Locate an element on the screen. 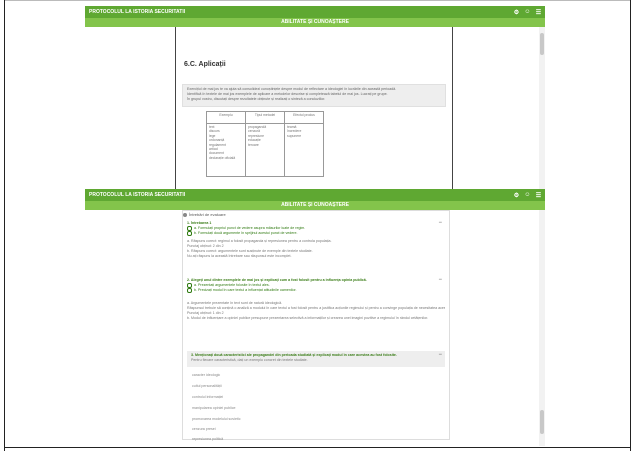 The width and height of the screenshot is (635, 451). partial-heading: Întrebări de evaluare is located at coordinates (204, 214).